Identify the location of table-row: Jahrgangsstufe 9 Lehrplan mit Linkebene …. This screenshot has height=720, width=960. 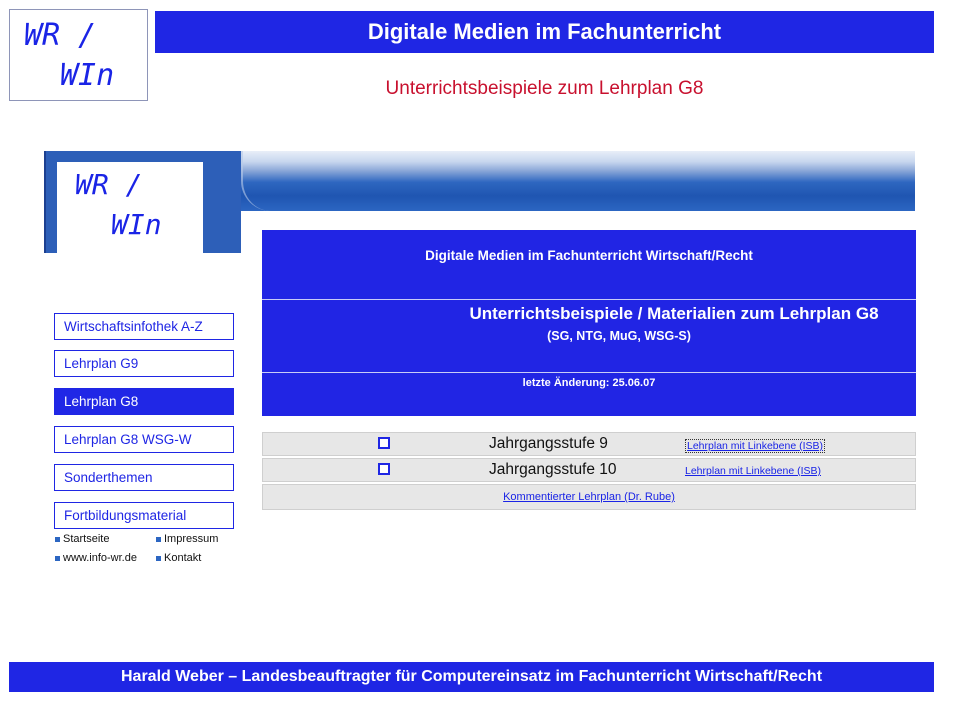
(589, 444).